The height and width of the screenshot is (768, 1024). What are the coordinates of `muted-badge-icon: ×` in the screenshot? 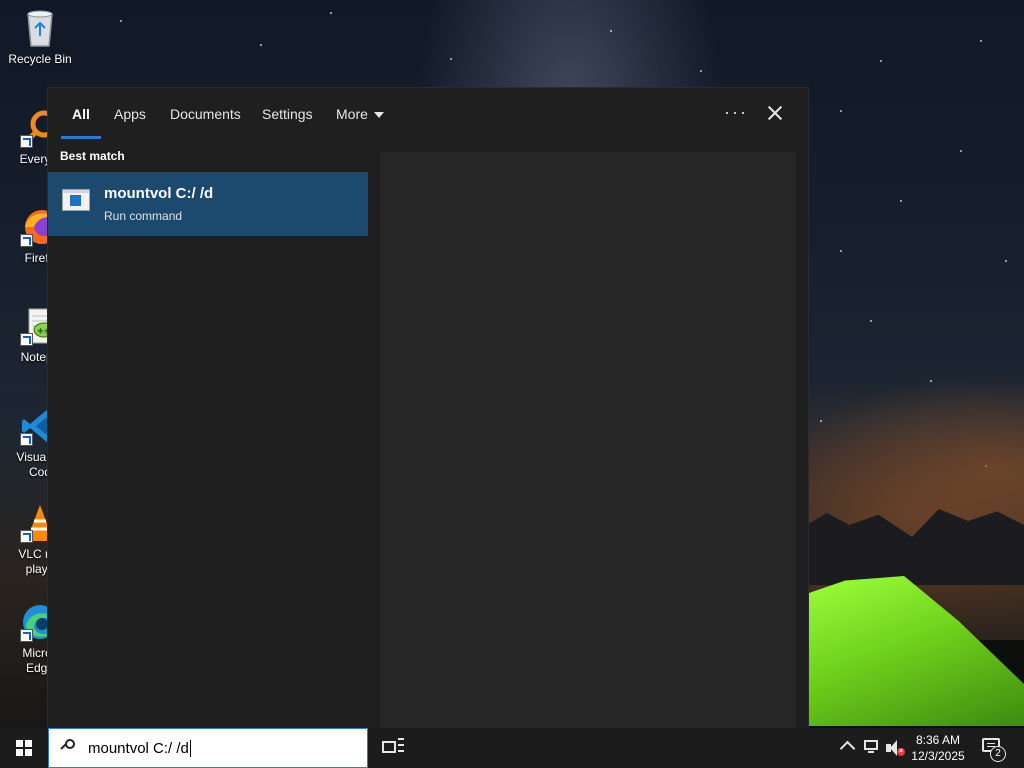 It's located at (901, 752).